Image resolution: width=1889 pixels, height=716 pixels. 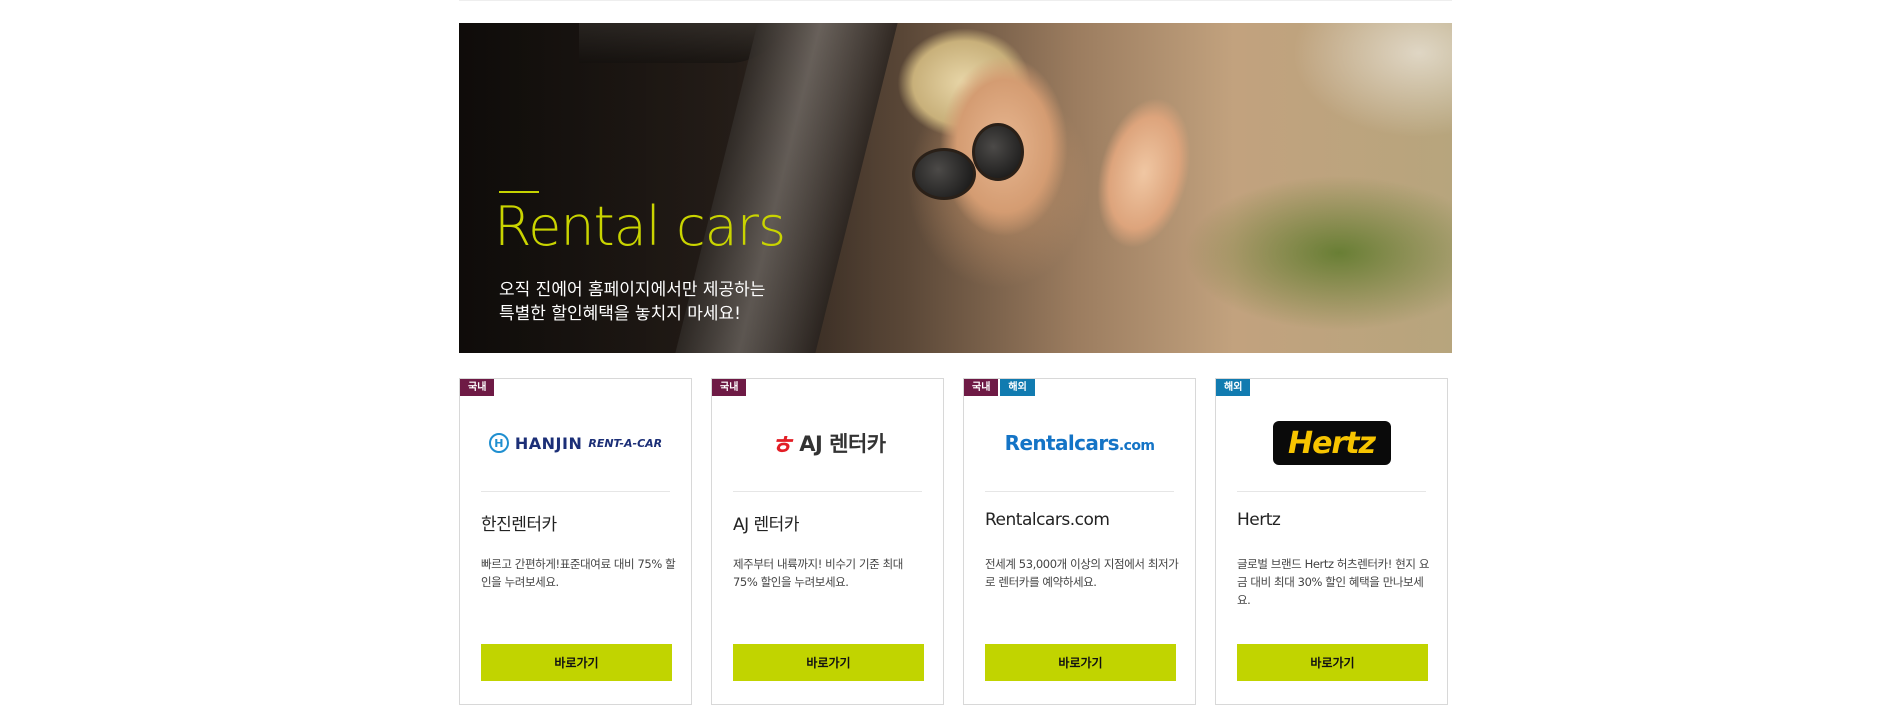 What do you see at coordinates (1047, 520) in the screenshot?
I see `card-title: Rentalcars.com` at bounding box center [1047, 520].